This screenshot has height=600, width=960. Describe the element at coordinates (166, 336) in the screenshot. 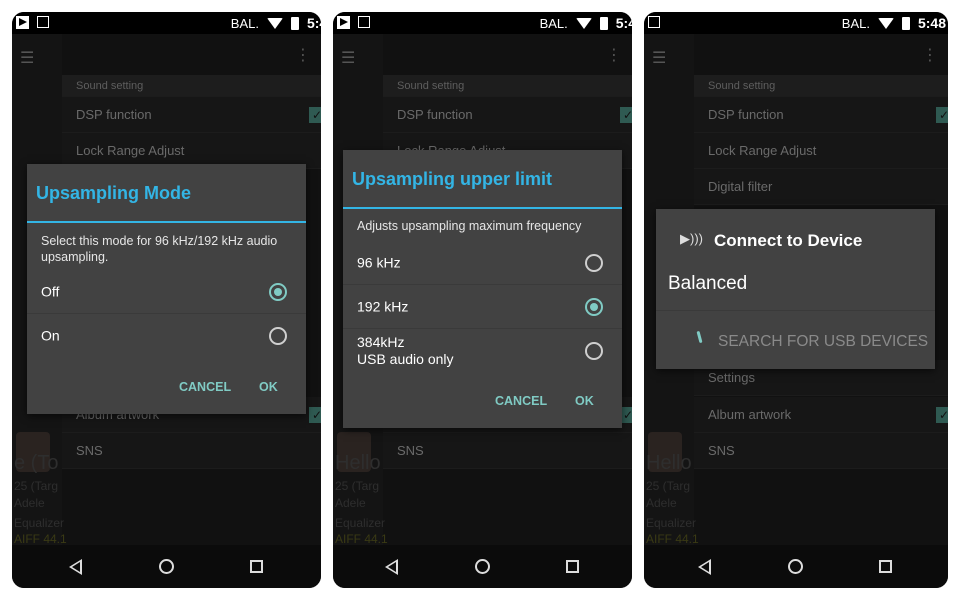

I see `option-on: On` at that location.